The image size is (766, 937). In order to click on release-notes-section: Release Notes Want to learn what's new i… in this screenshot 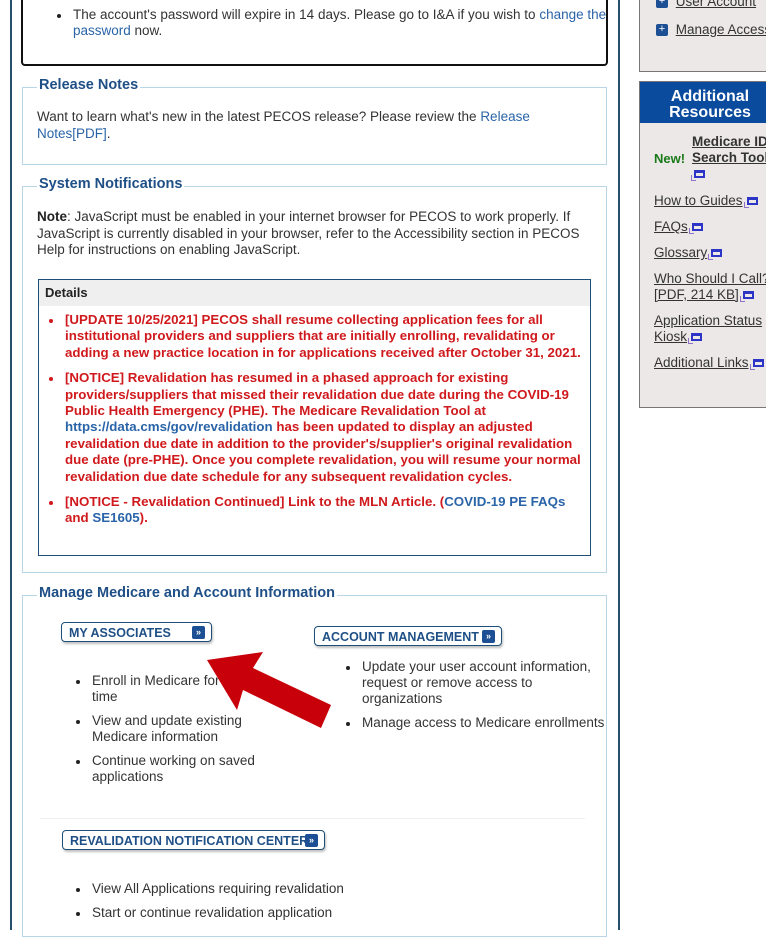, I will do `click(314, 121)`.